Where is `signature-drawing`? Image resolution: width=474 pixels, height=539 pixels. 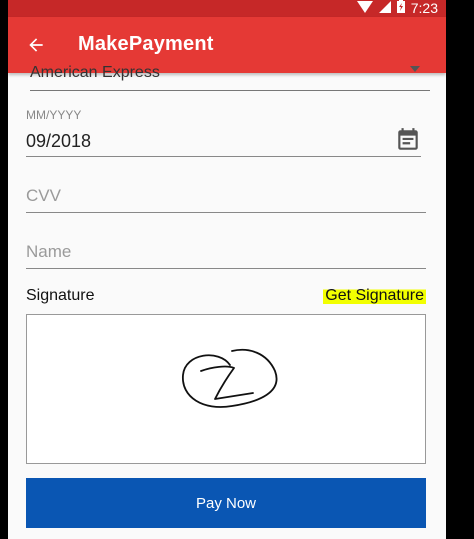
signature-drawing is located at coordinates (230, 378).